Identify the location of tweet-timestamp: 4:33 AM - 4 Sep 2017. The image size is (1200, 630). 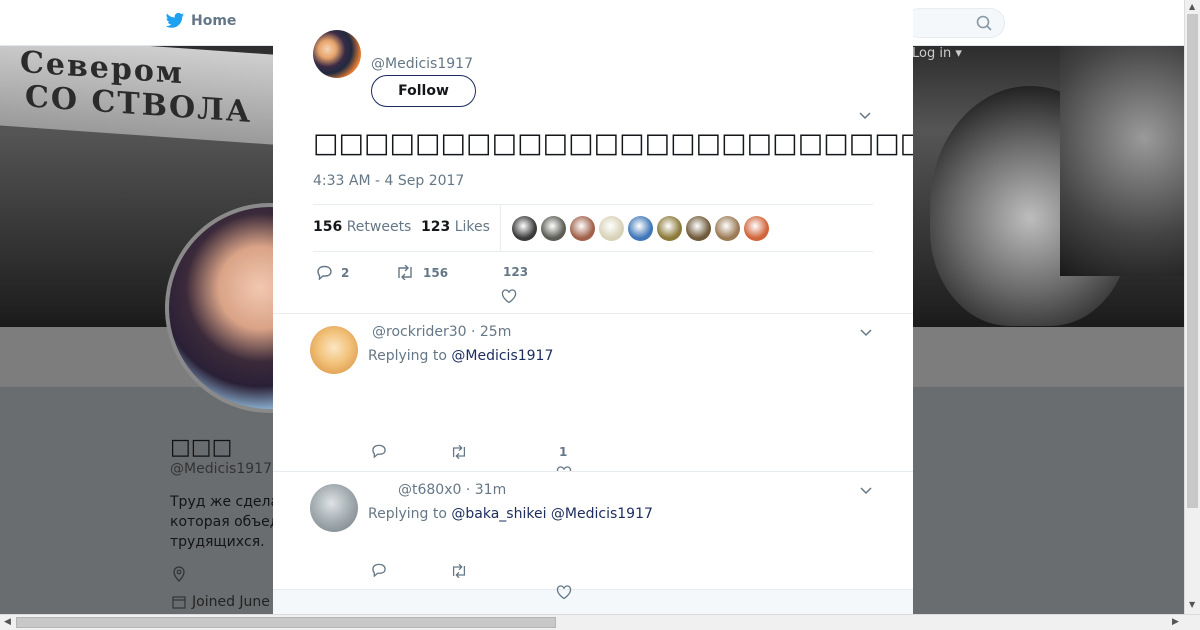
(388, 181).